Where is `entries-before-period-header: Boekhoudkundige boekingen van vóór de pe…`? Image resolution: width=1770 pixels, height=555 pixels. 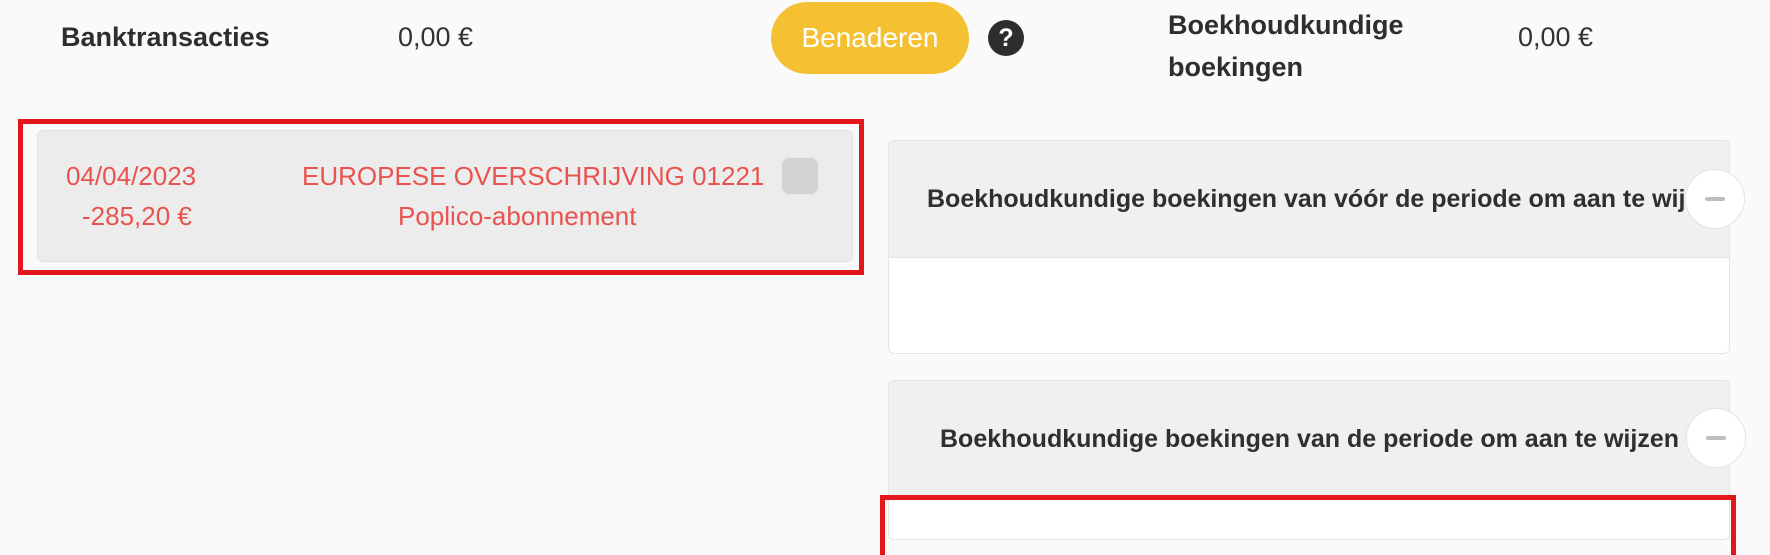
entries-before-period-header: Boekhoudkundige boekingen van vóór de pe… is located at coordinates (1309, 199).